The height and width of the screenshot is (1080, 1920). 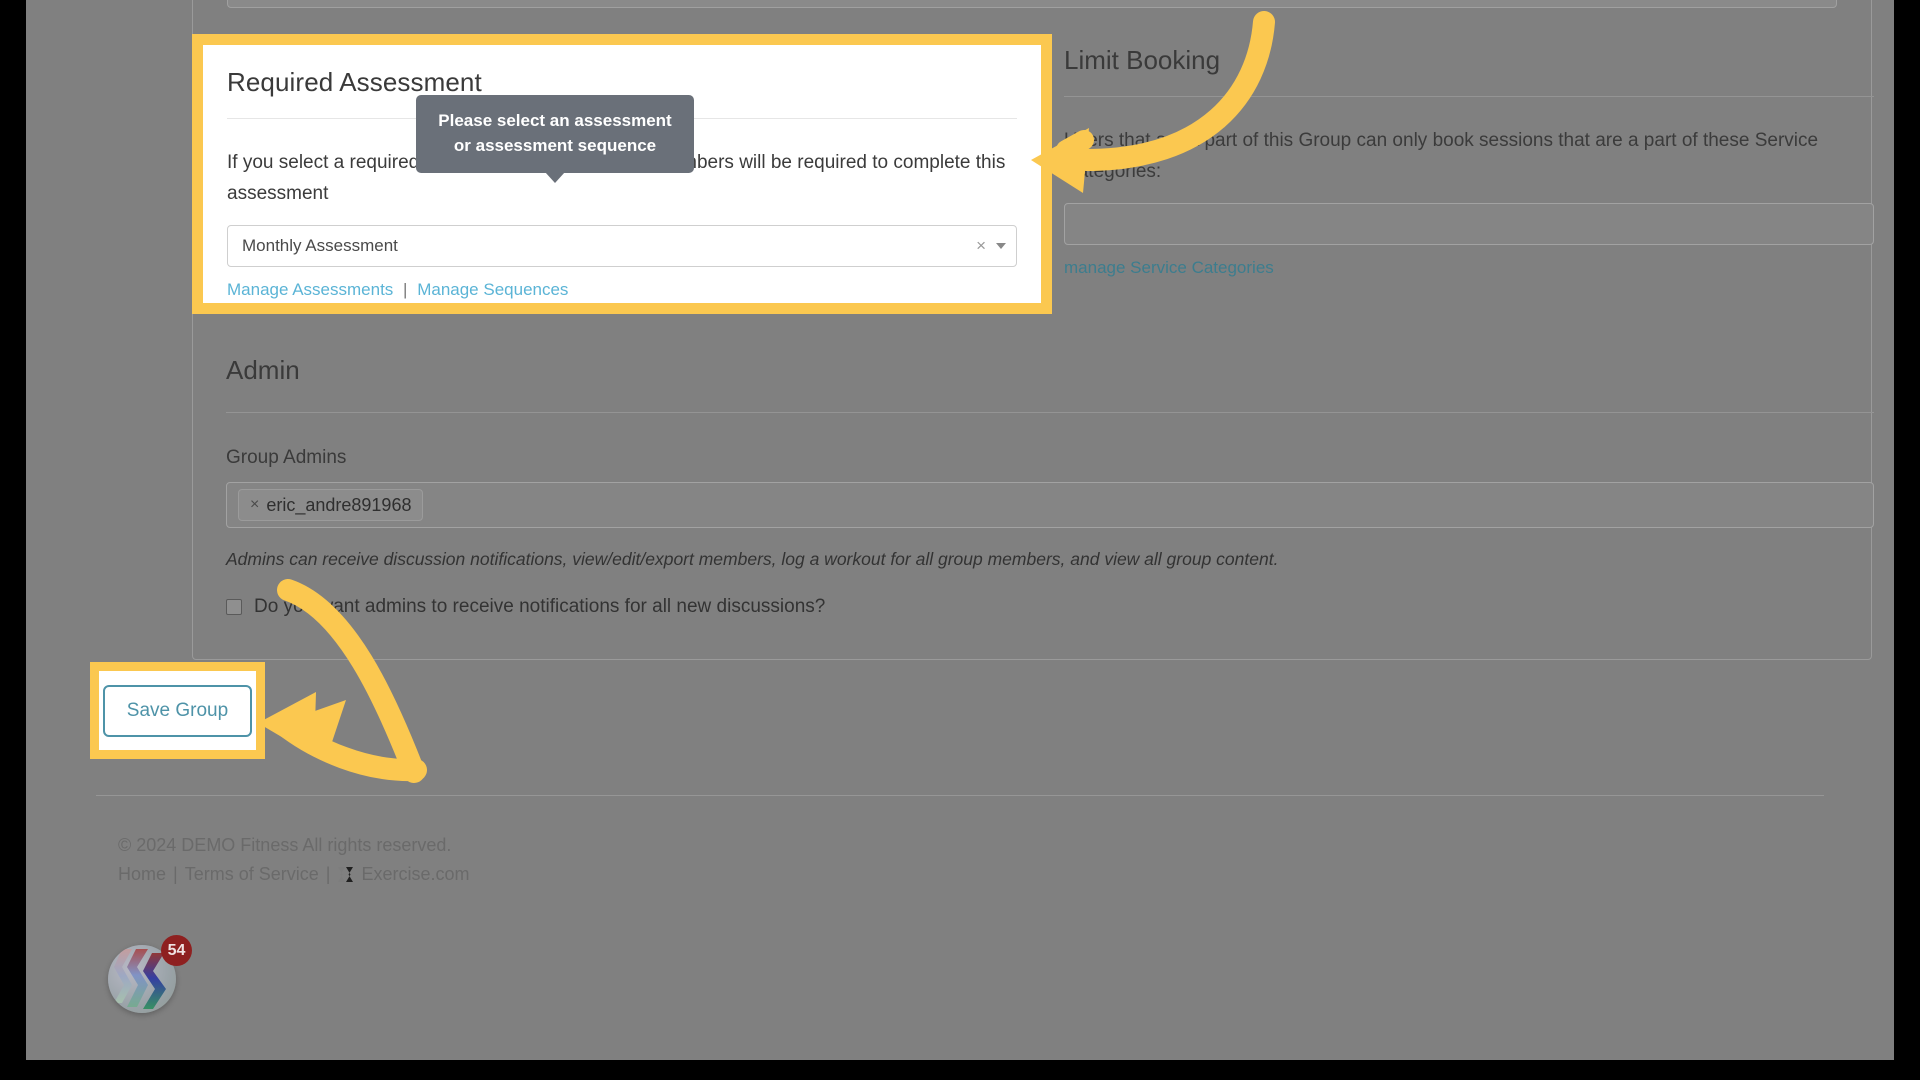 What do you see at coordinates (981, 246) in the screenshot?
I see `clear-selection-icon: ×` at bounding box center [981, 246].